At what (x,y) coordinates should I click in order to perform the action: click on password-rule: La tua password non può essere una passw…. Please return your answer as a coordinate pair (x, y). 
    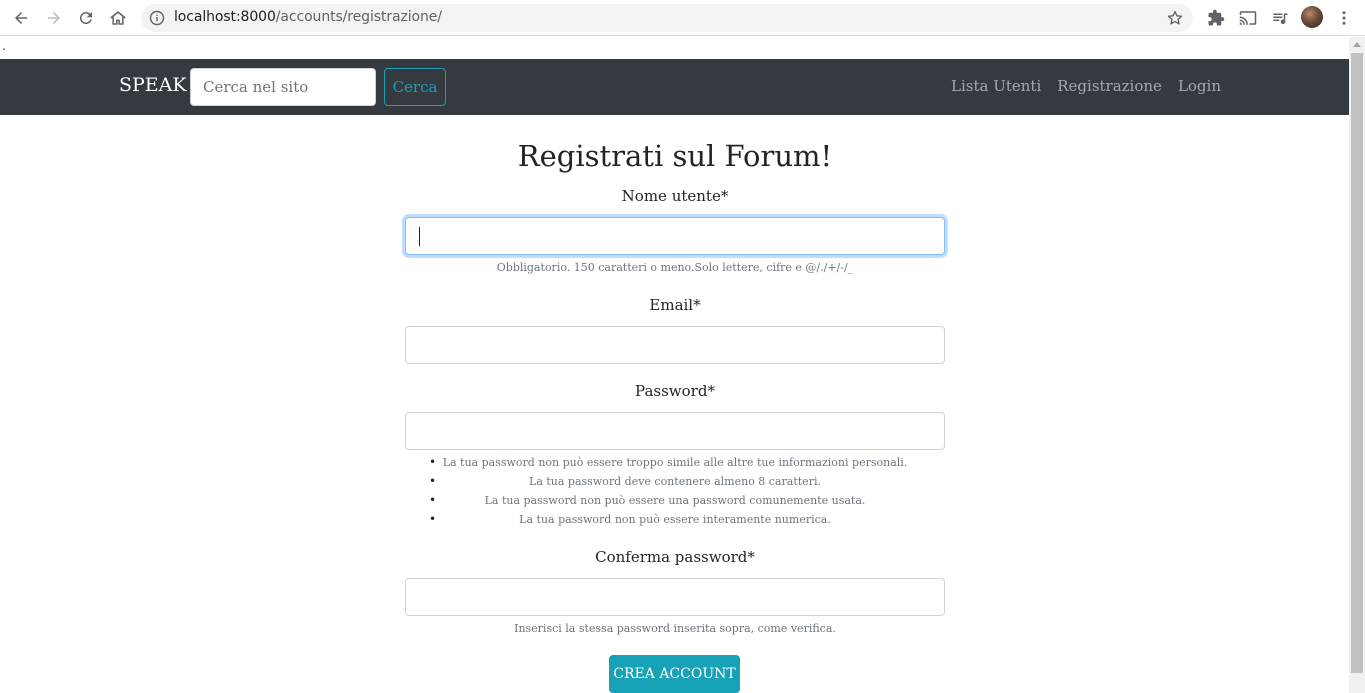
    Looking at the image, I should click on (675, 500).